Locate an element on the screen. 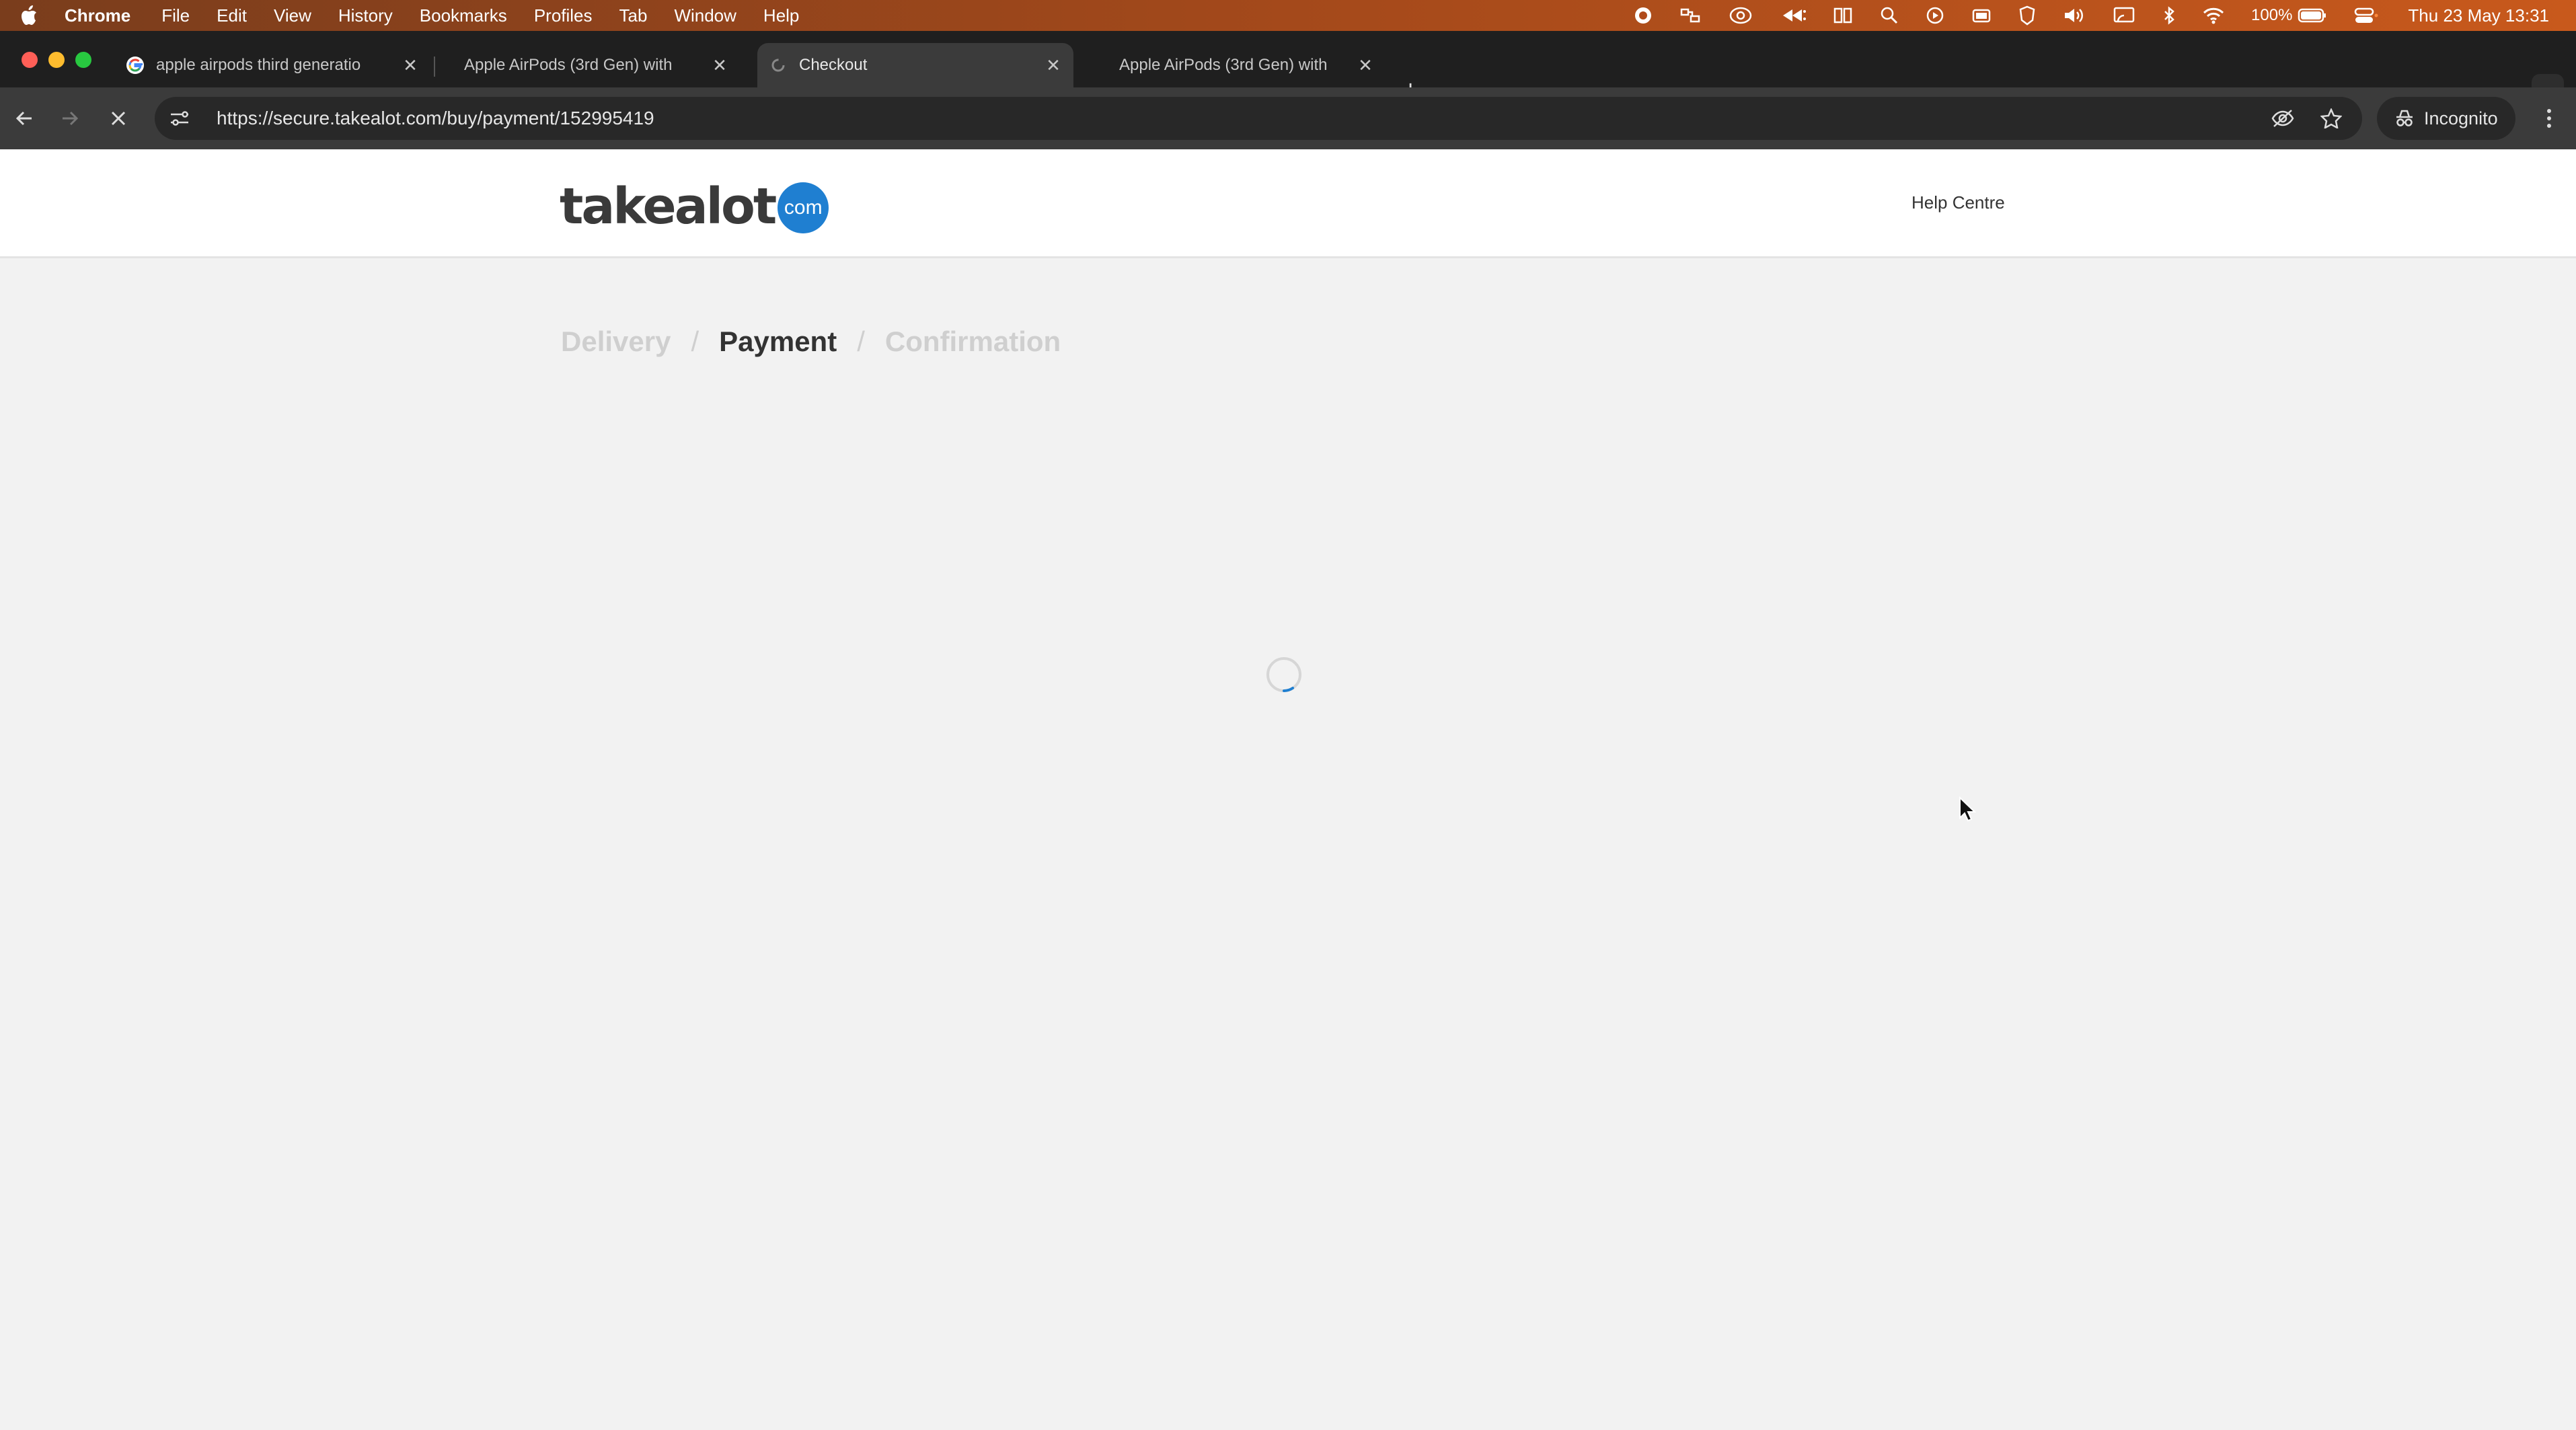 The width and height of the screenshot is (2576, 1430). help-centre-link: Help Centre is located at coordinates (1958, 202).